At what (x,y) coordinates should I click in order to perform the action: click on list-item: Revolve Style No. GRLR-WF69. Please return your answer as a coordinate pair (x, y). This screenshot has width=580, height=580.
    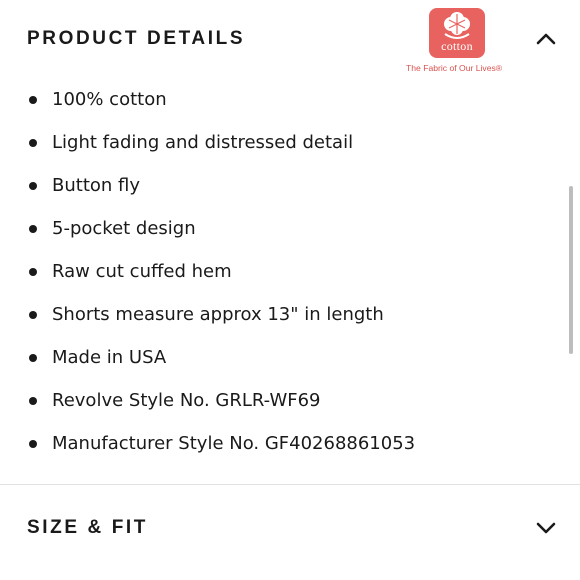
    Looking at the image, I should click on (221, 400).